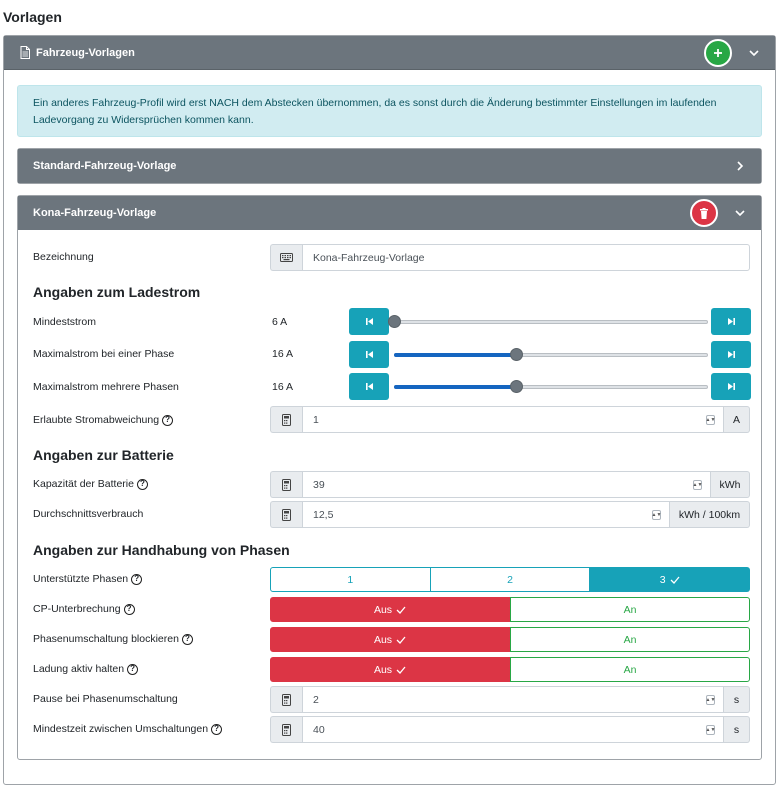 The width and height of the screenshot is (783, 793). What do you see at coordinates (128, 729) in the screenshot?
I see `mindestzeit-label: Mindestzeit zwischen Umschaltungen ?` at bounding box center [128, 729].